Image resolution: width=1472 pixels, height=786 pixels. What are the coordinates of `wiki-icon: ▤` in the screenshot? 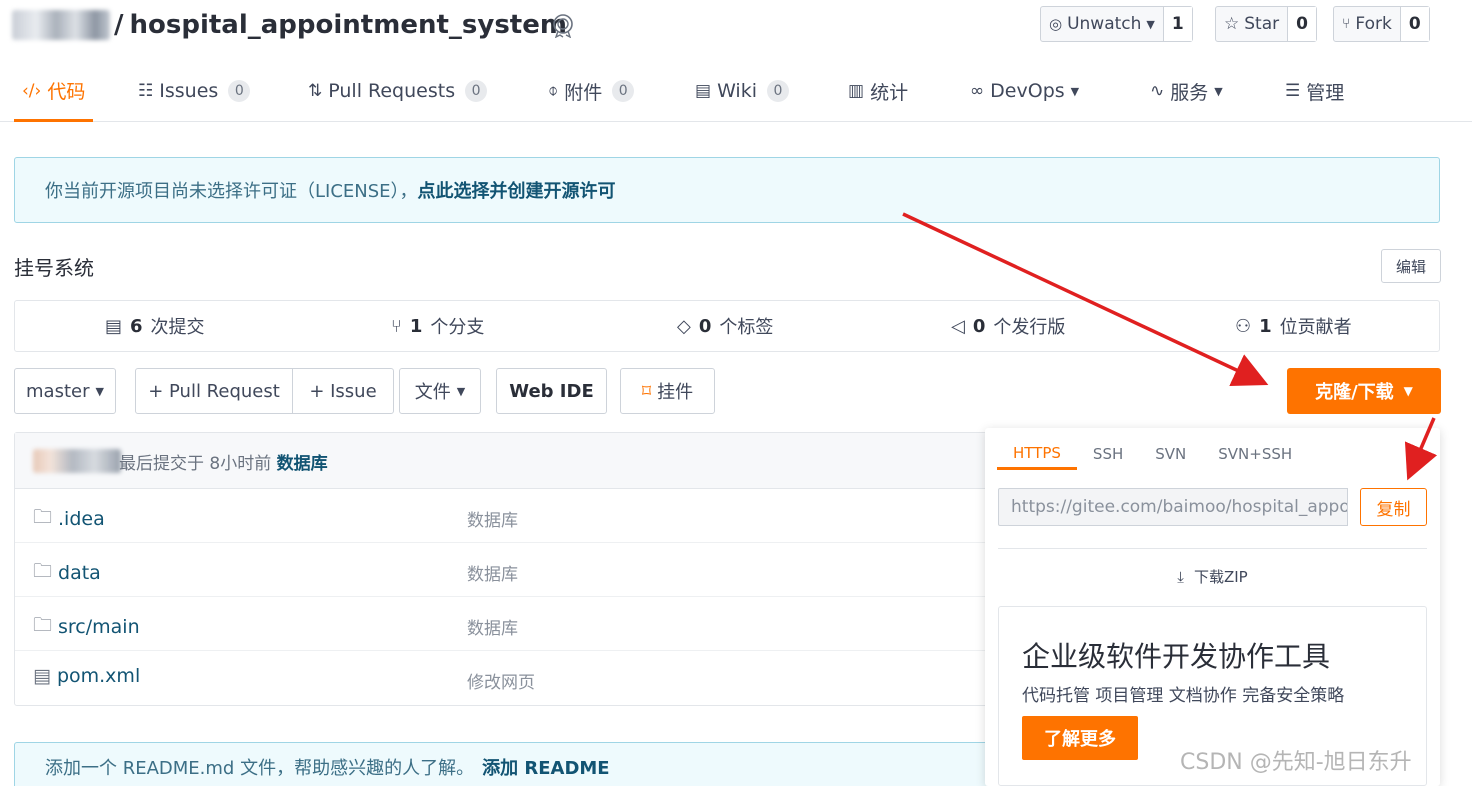 It's located at (703, 91).